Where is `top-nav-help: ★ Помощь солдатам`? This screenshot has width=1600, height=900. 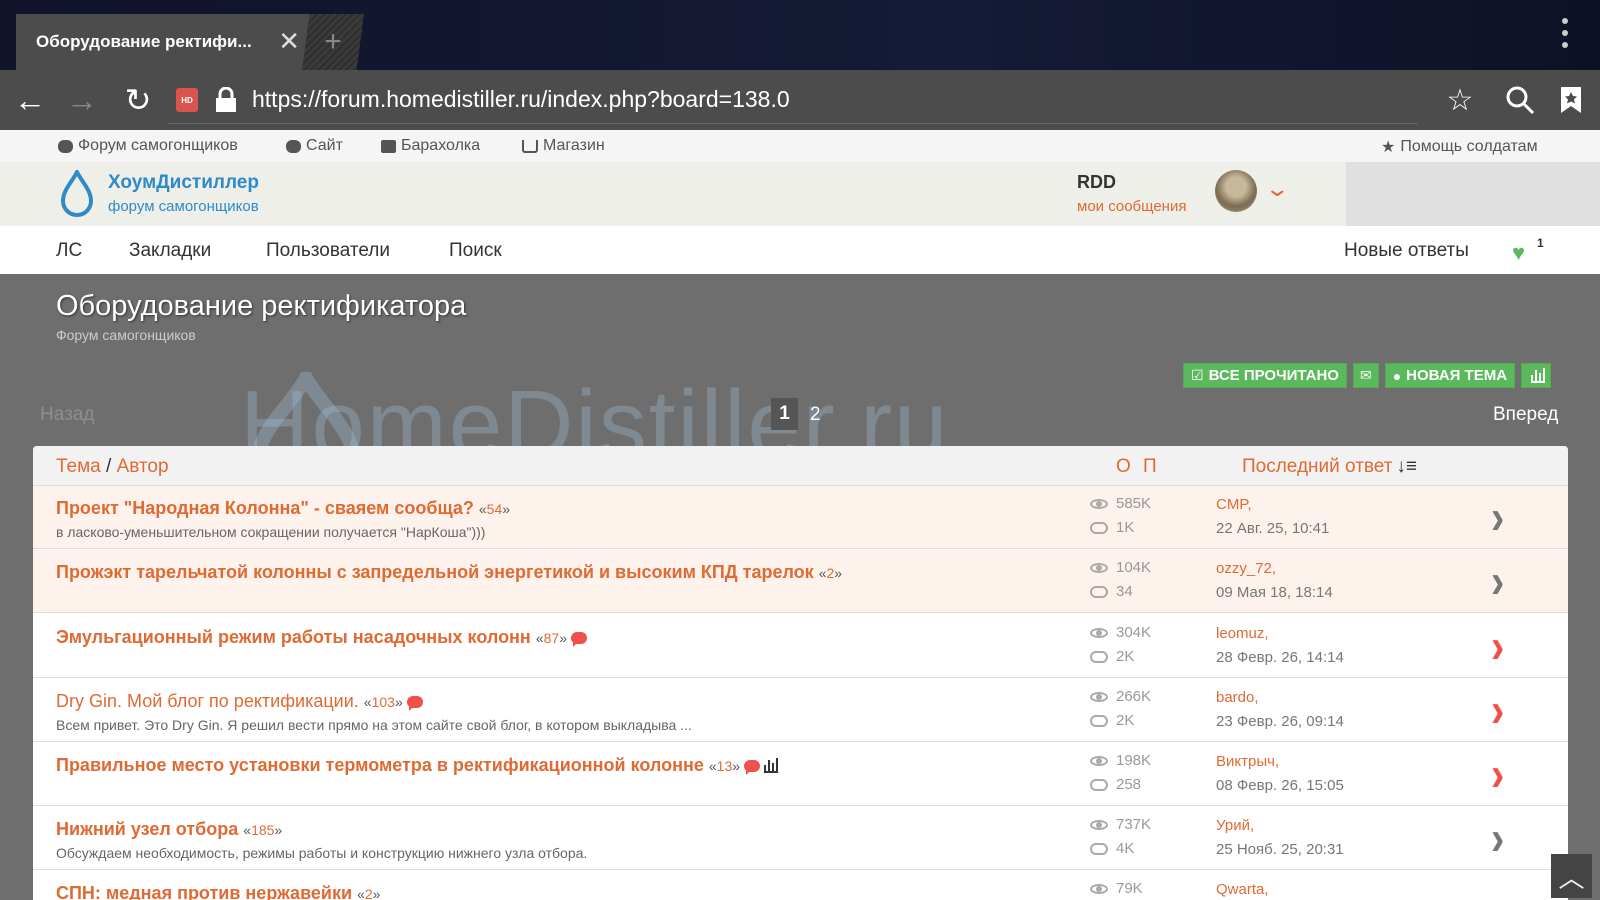
top-nav-help: ★ Помощь солдатам is located at coordinates (1459, 147).